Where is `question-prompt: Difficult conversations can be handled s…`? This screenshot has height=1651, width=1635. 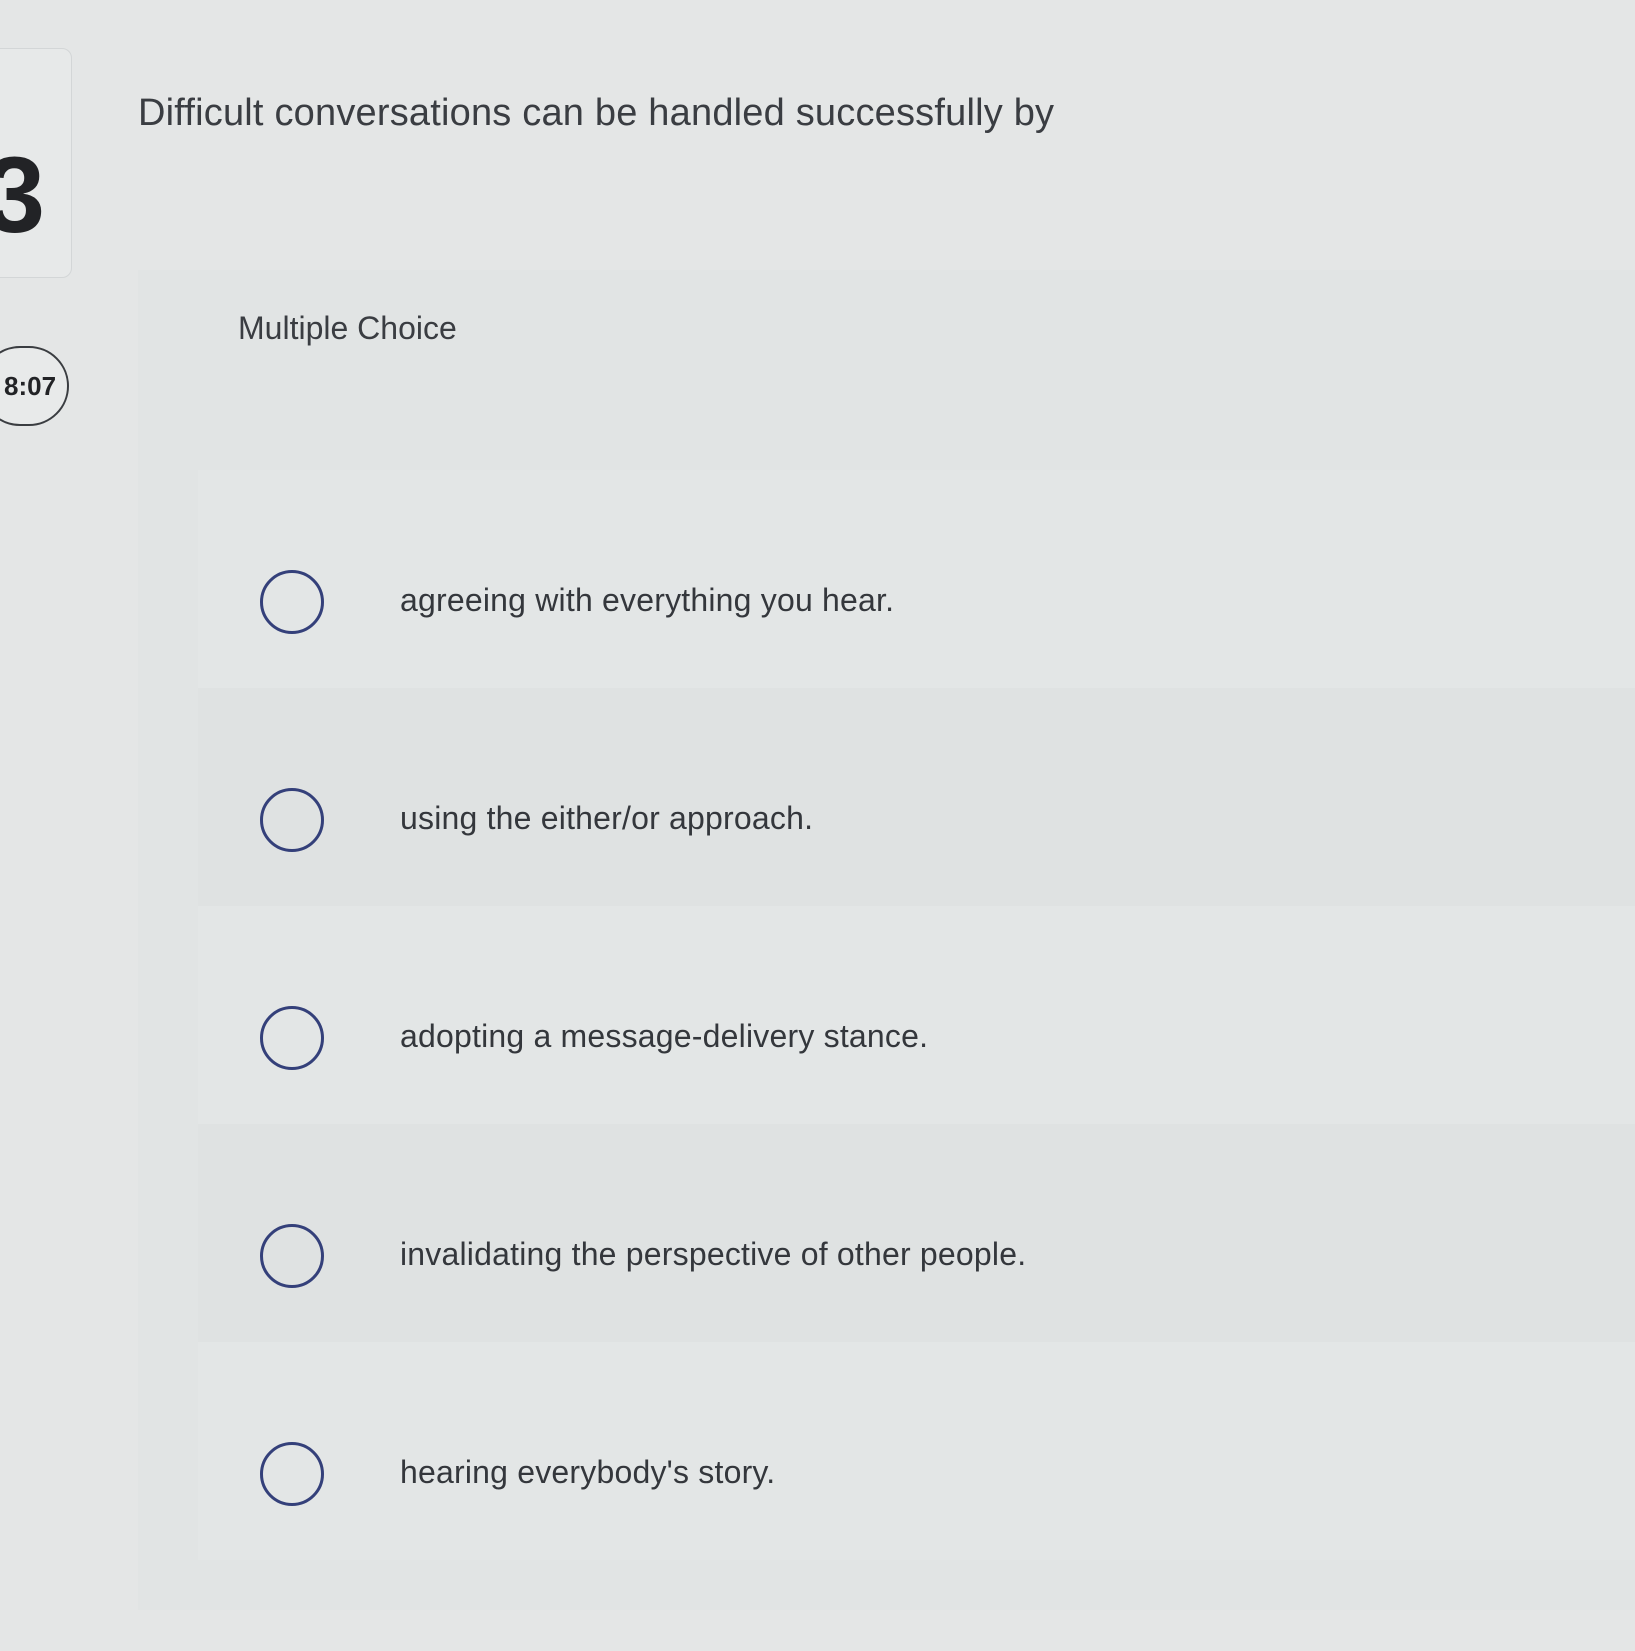 question-prompt: Difficult conversations can be handled s… is located at coordinates (596, 113).